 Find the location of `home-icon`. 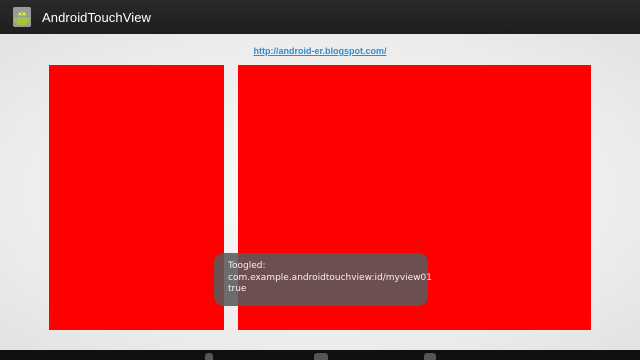

home-icon is located at coordinates (321, 356).